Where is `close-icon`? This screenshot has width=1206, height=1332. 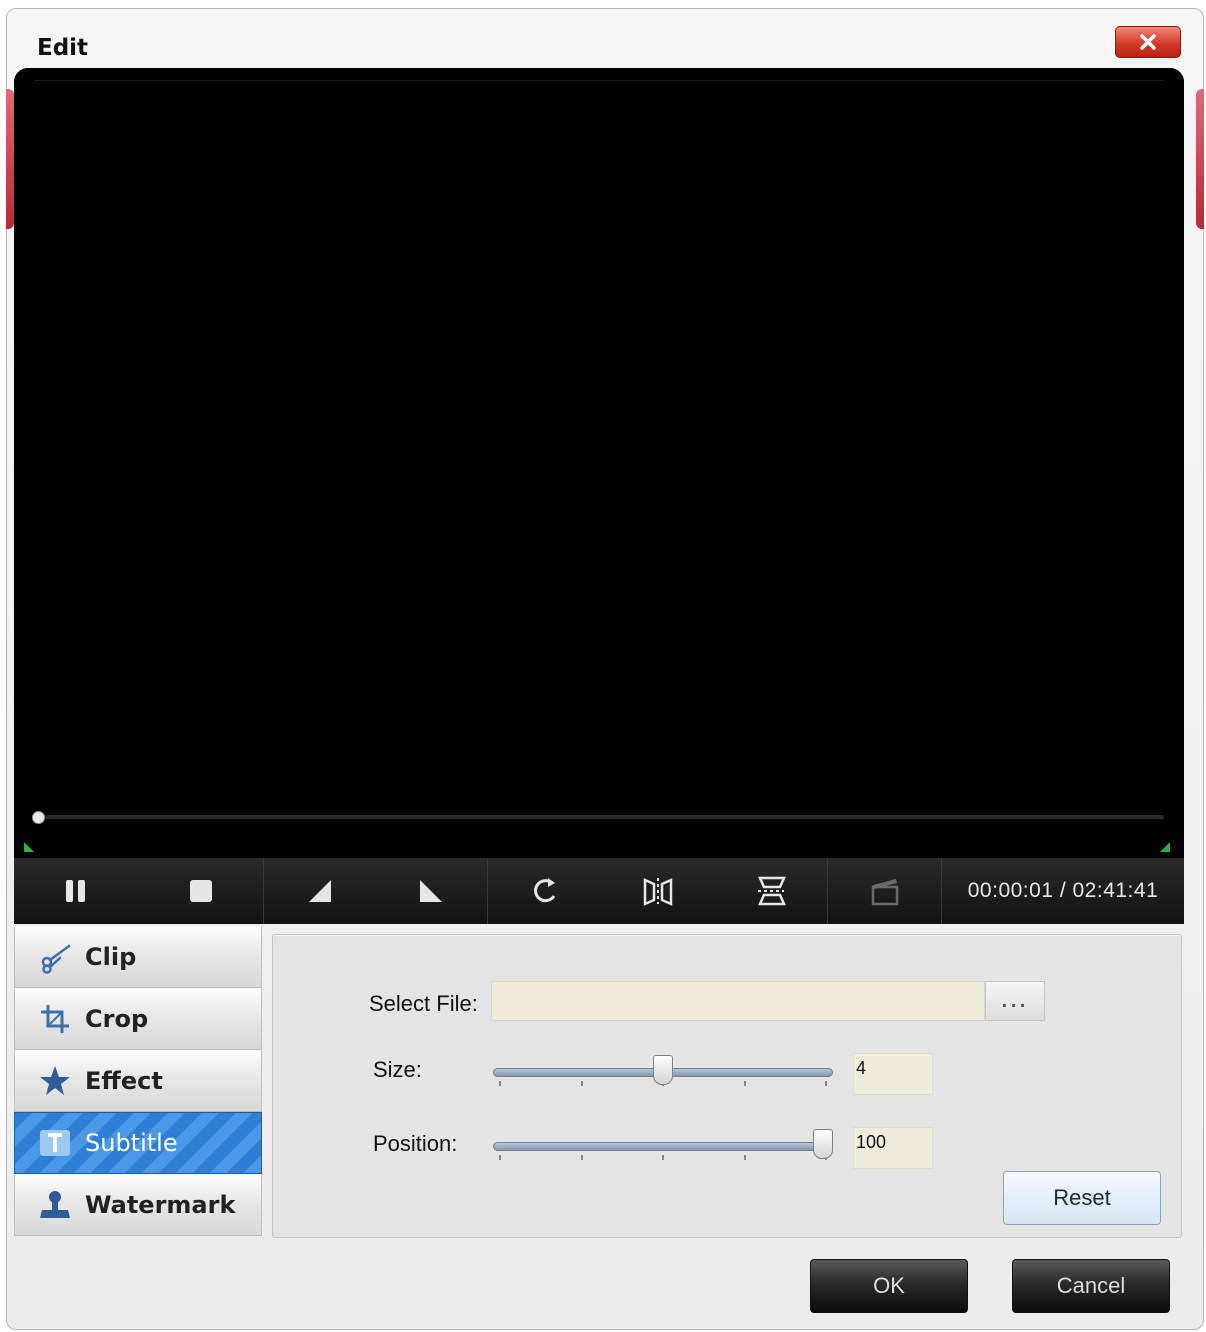
close-icon is located at coordinates (1148, 42).